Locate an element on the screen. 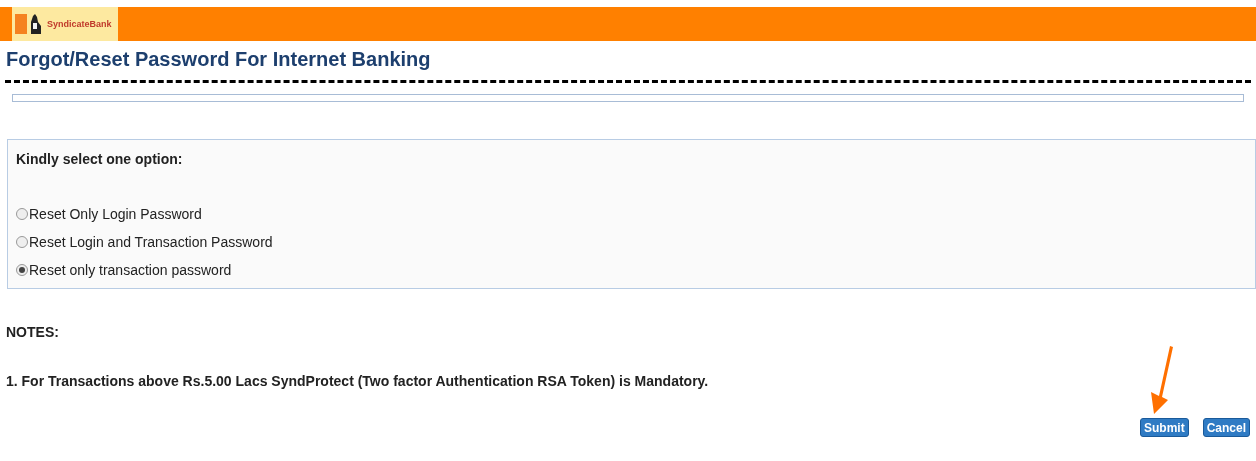 The width and height of the screenshot is (1256, 461). notes-heading: NOTES: is located at coordinates (32, 332).